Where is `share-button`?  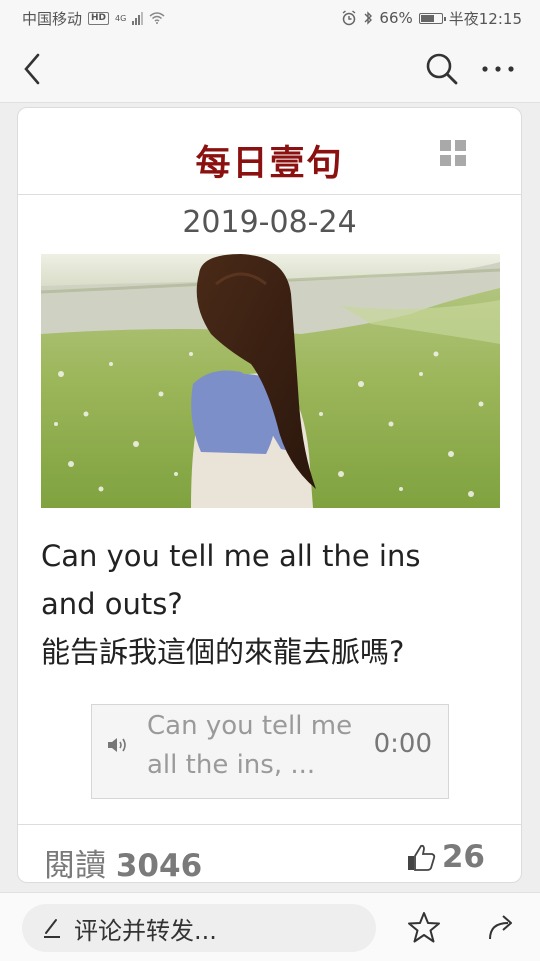
share-button is located at coordinates (502, 927).